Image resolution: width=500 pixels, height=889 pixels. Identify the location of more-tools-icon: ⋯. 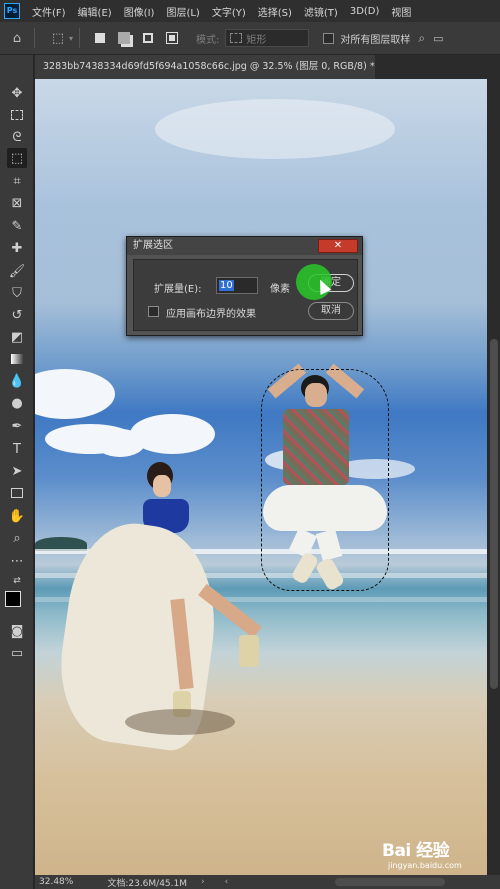
(17, 561).